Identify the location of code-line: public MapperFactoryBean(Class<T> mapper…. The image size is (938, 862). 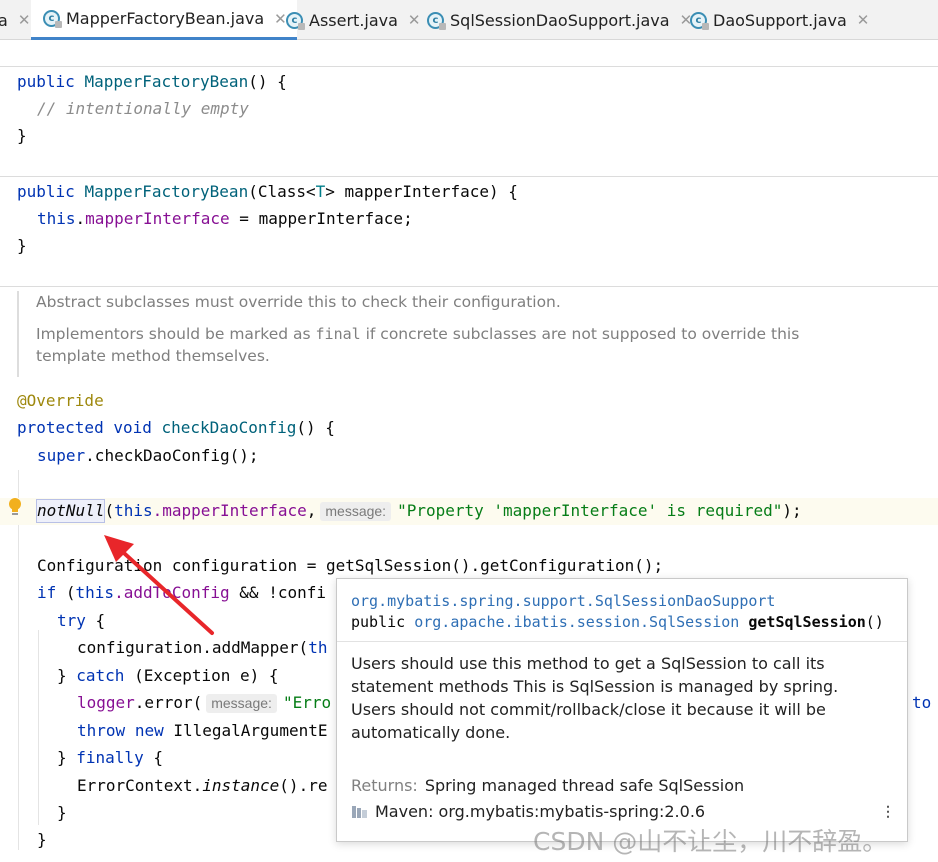
(267, 191).